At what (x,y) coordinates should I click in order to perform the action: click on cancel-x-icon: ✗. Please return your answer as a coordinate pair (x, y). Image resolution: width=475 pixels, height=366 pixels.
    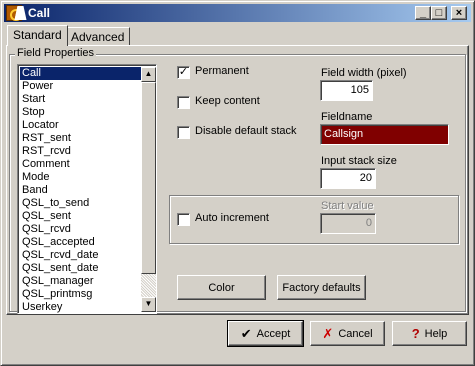
    Looking at the image, I should click on (328, 333).